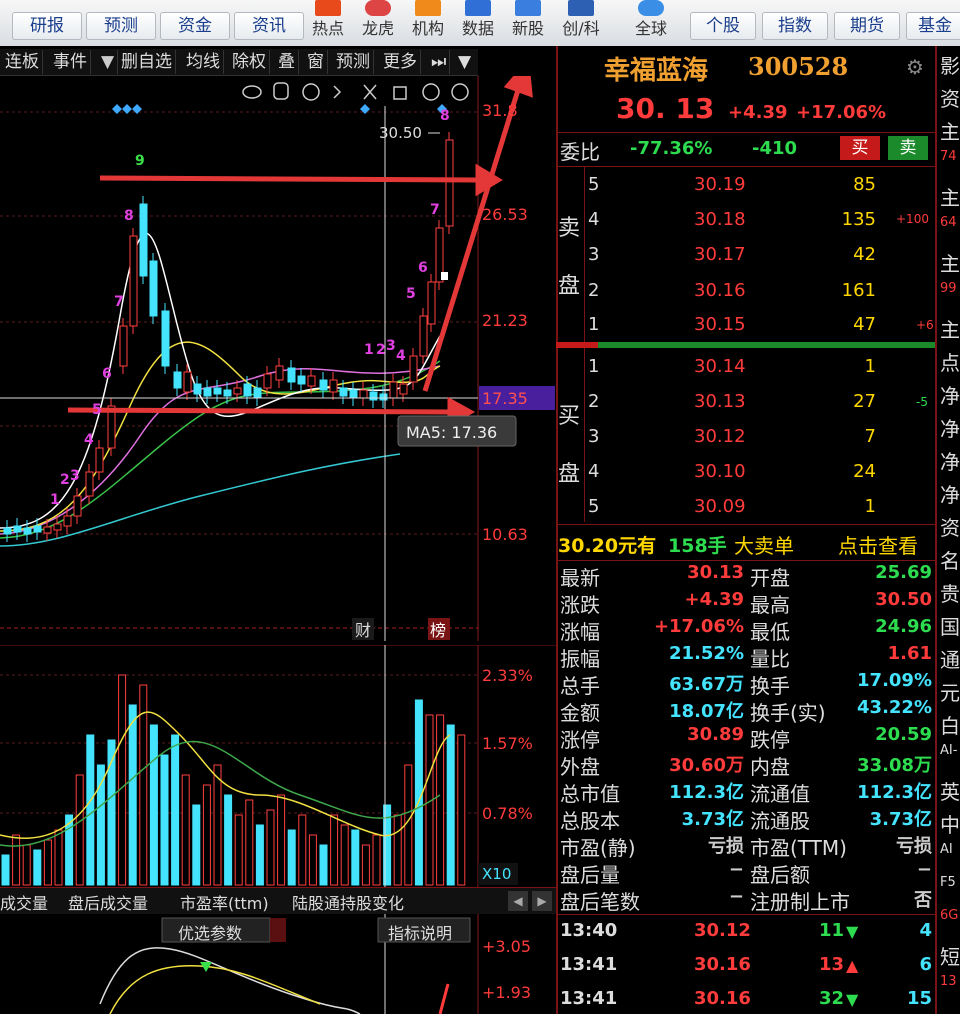 This screenshot has width=960, height=1014. Describe the element at coordinates (933, 26) in the screenshot. I see `fund-button: 基金` at that location.